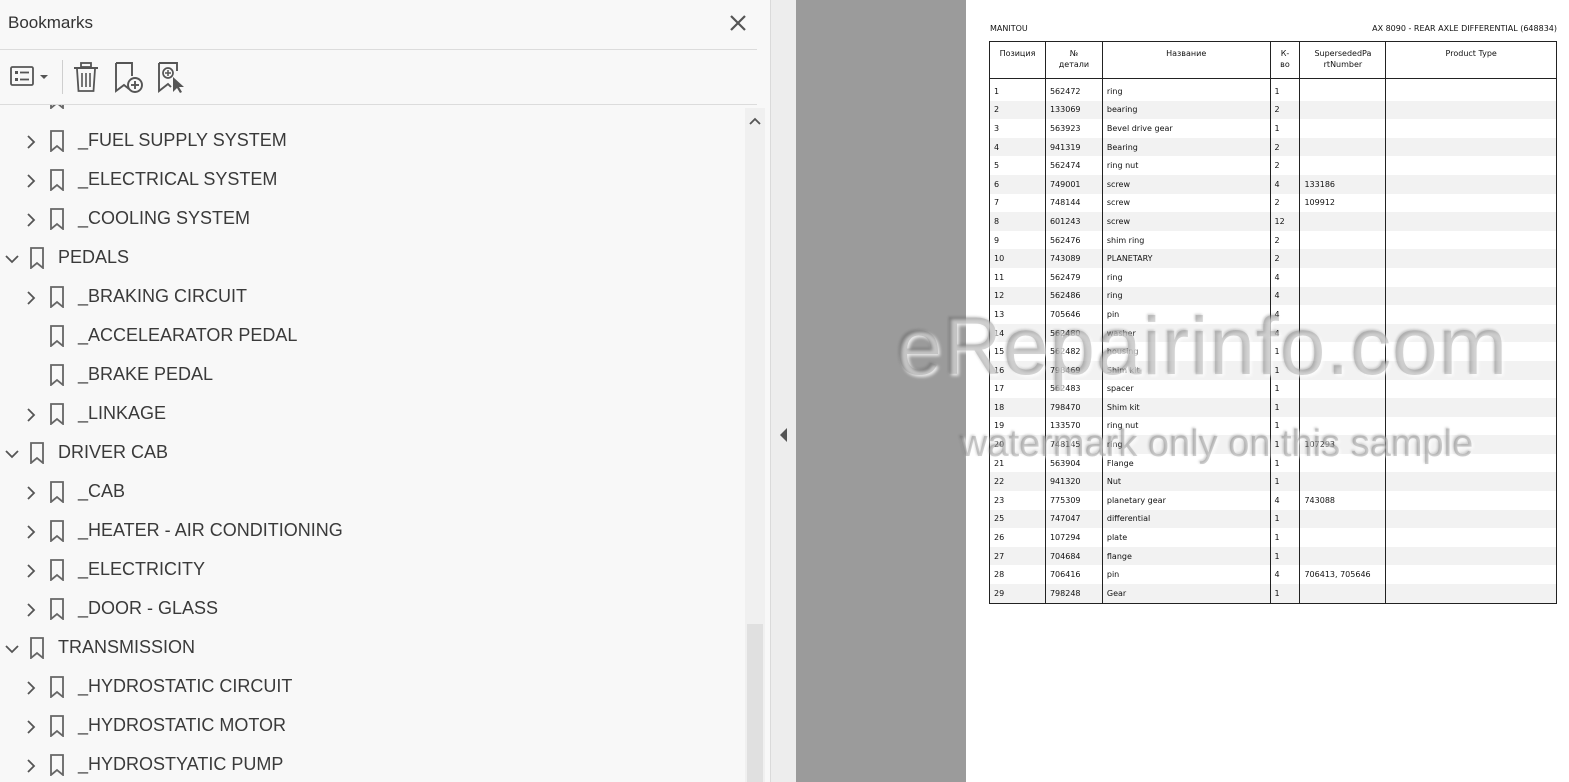  I want to click on toolbar-separator, so click(62, 77).